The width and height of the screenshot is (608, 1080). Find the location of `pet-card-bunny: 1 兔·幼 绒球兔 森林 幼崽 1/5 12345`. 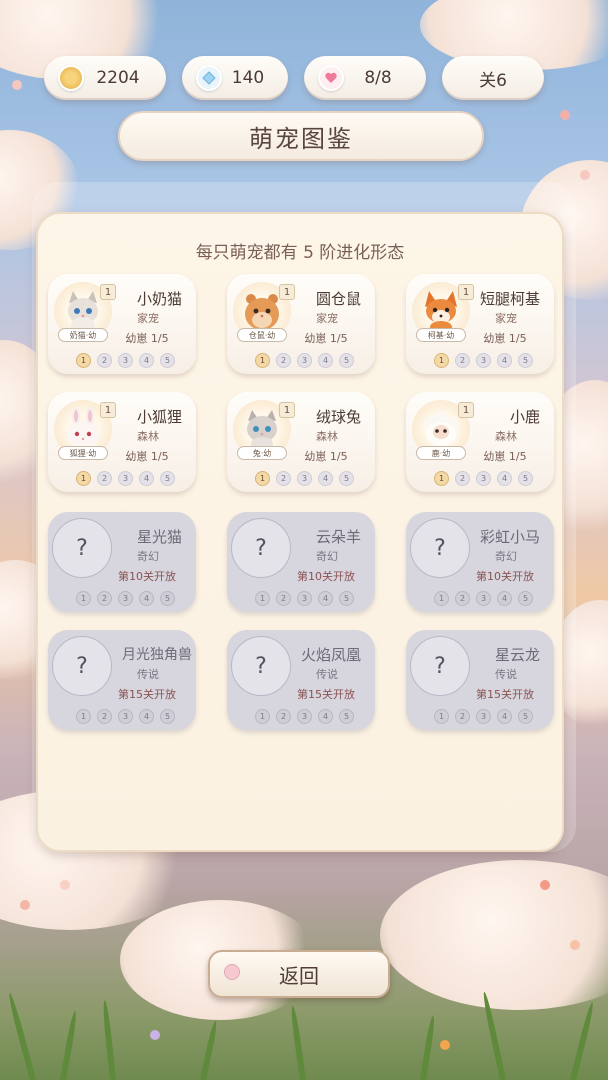

pet-card-bunny: 1 兔·幼 绒球兔 森林 幼崽 1/5 12345 is located at coordinates (301, 442).